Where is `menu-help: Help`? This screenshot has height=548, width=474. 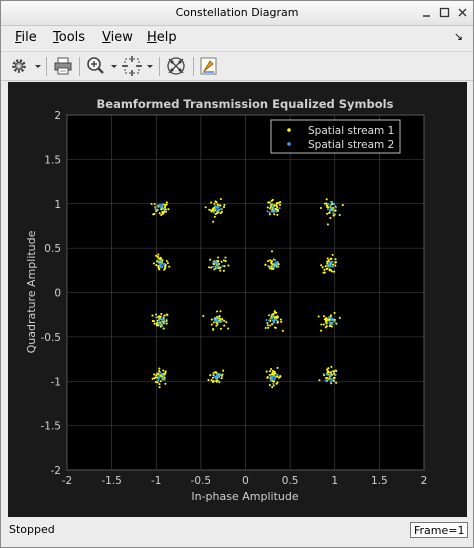
menu-help: Help is located at coordinates (162, 37).